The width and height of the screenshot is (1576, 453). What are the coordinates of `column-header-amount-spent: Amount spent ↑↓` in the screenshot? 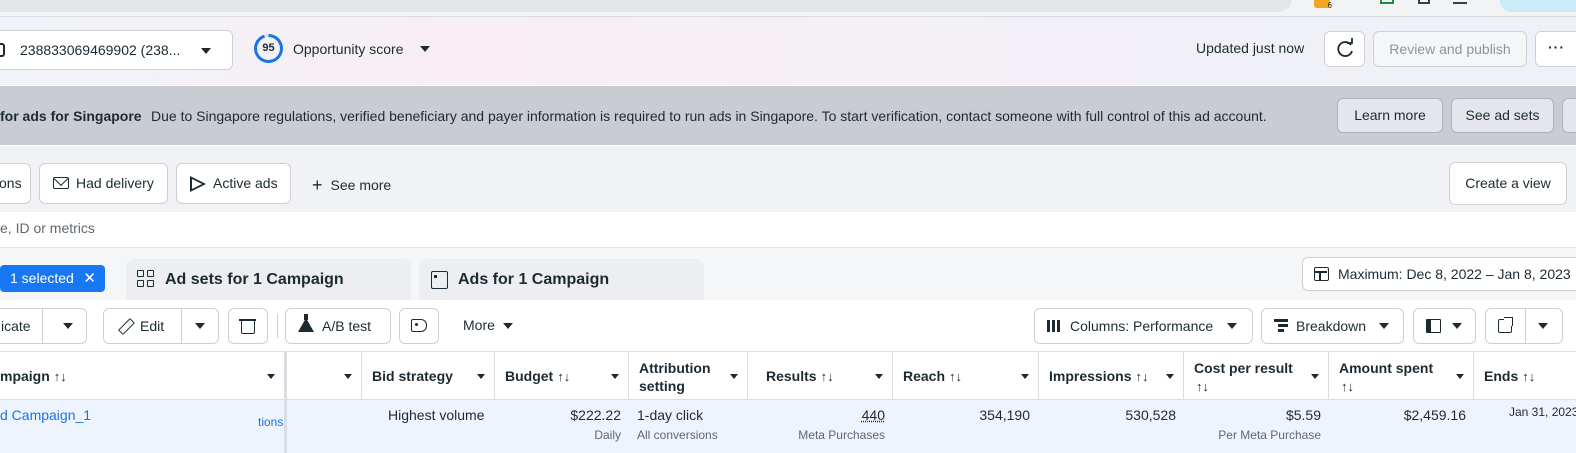 It's located at (1401, 376).